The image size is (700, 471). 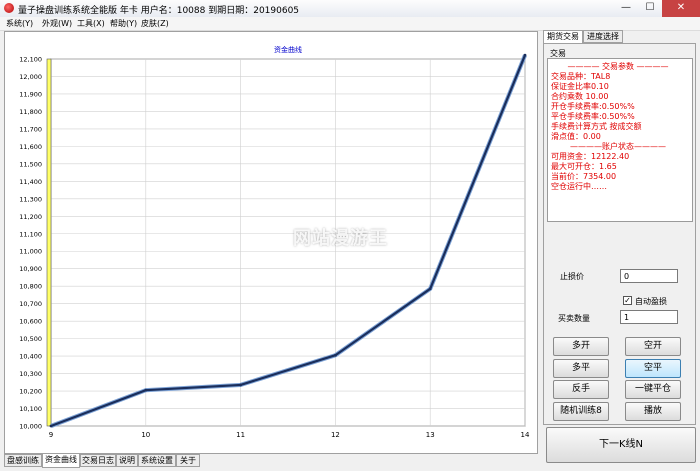 What do you see at coordinates (581, 76) in the screenshot?
I see `info-symbol: 交易品种：TAL8` at bounding box center [581, 76].